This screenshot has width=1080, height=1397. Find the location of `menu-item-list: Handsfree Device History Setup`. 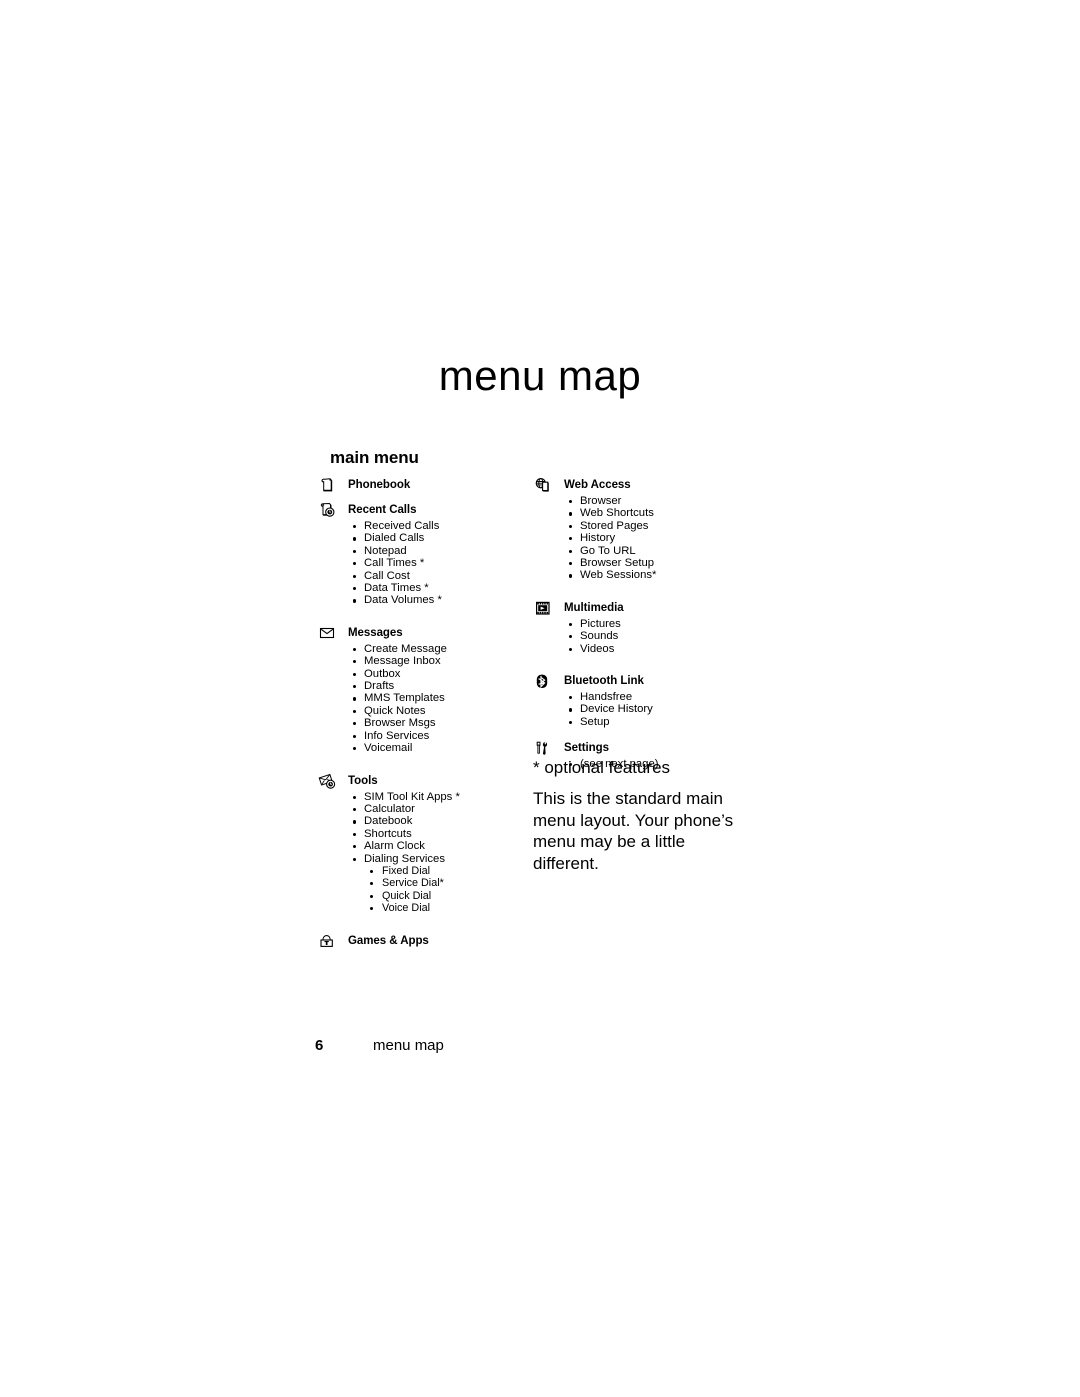

menu-item-list: Handsfree Device History Setup is located at coordinates (641, 709).